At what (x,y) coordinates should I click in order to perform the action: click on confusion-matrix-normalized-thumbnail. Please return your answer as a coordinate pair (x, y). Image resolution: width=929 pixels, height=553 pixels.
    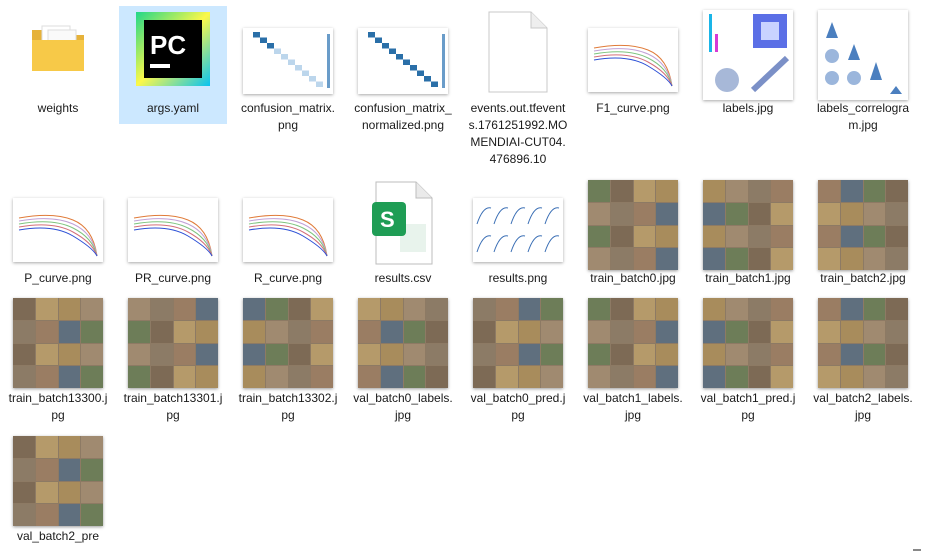
    Looking at the image, I should click on (403, 61).